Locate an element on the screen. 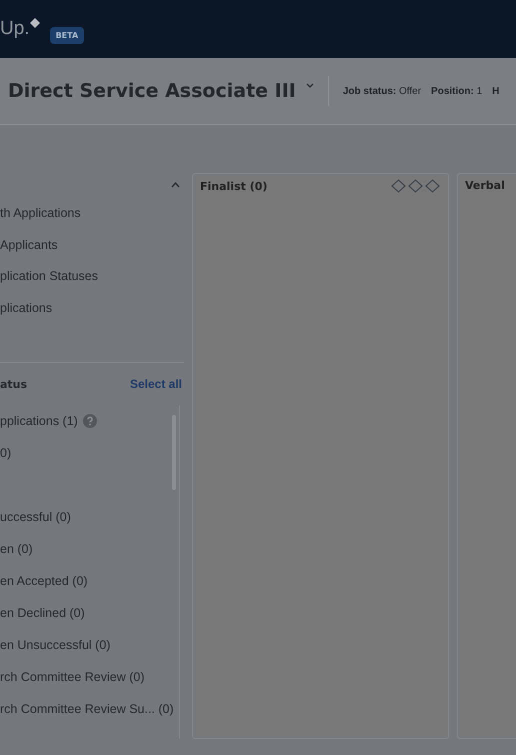 The image size is (516, 755). column-title: Verbal is located at coordinates (485, 185).